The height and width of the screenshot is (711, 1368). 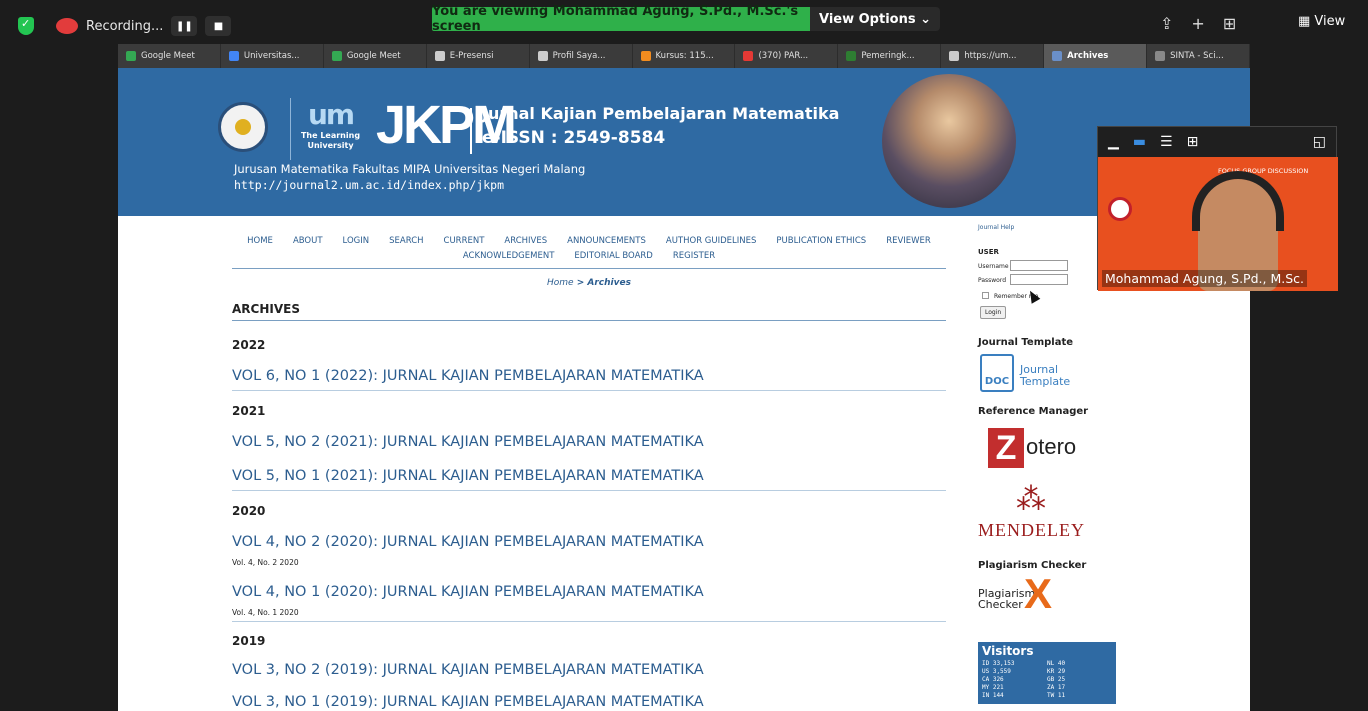 I want to click on view-button: ▦ View, so click(x=1321, y=21).